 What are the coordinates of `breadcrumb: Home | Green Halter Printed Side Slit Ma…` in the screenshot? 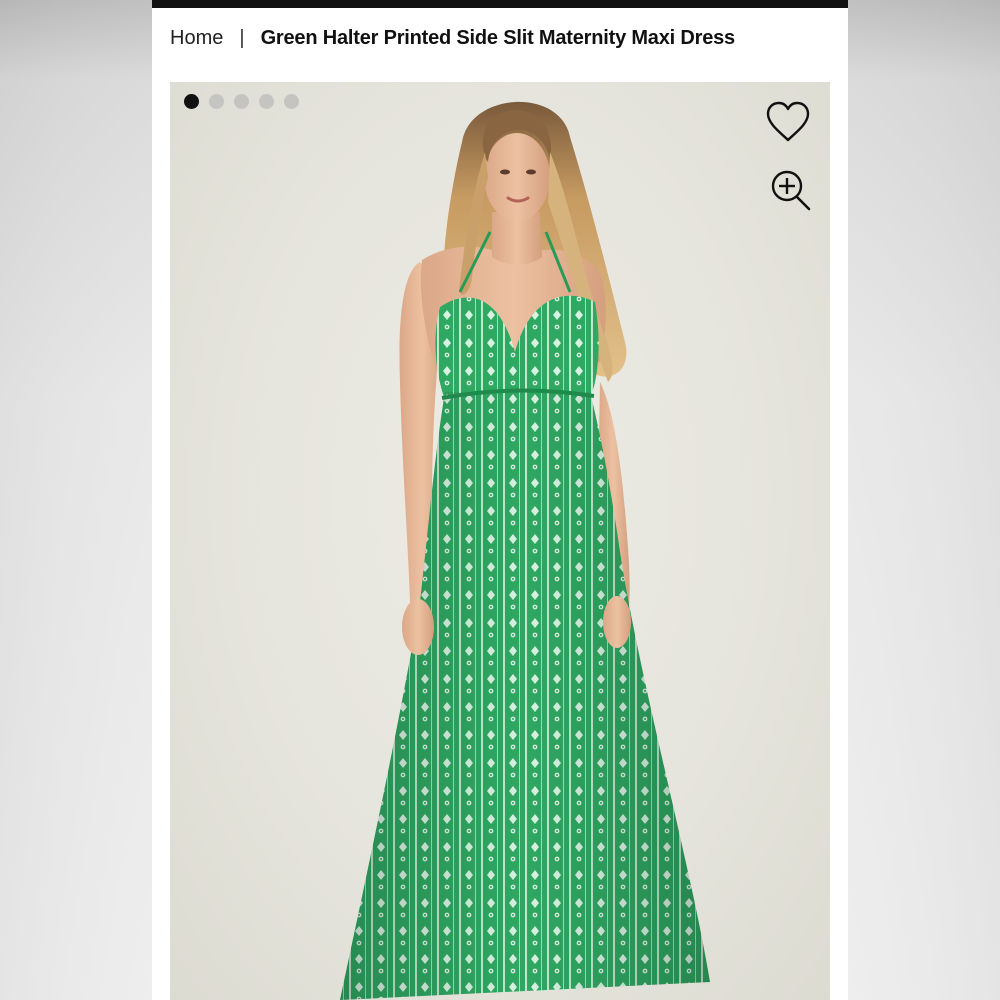 It's located at (452, 38).